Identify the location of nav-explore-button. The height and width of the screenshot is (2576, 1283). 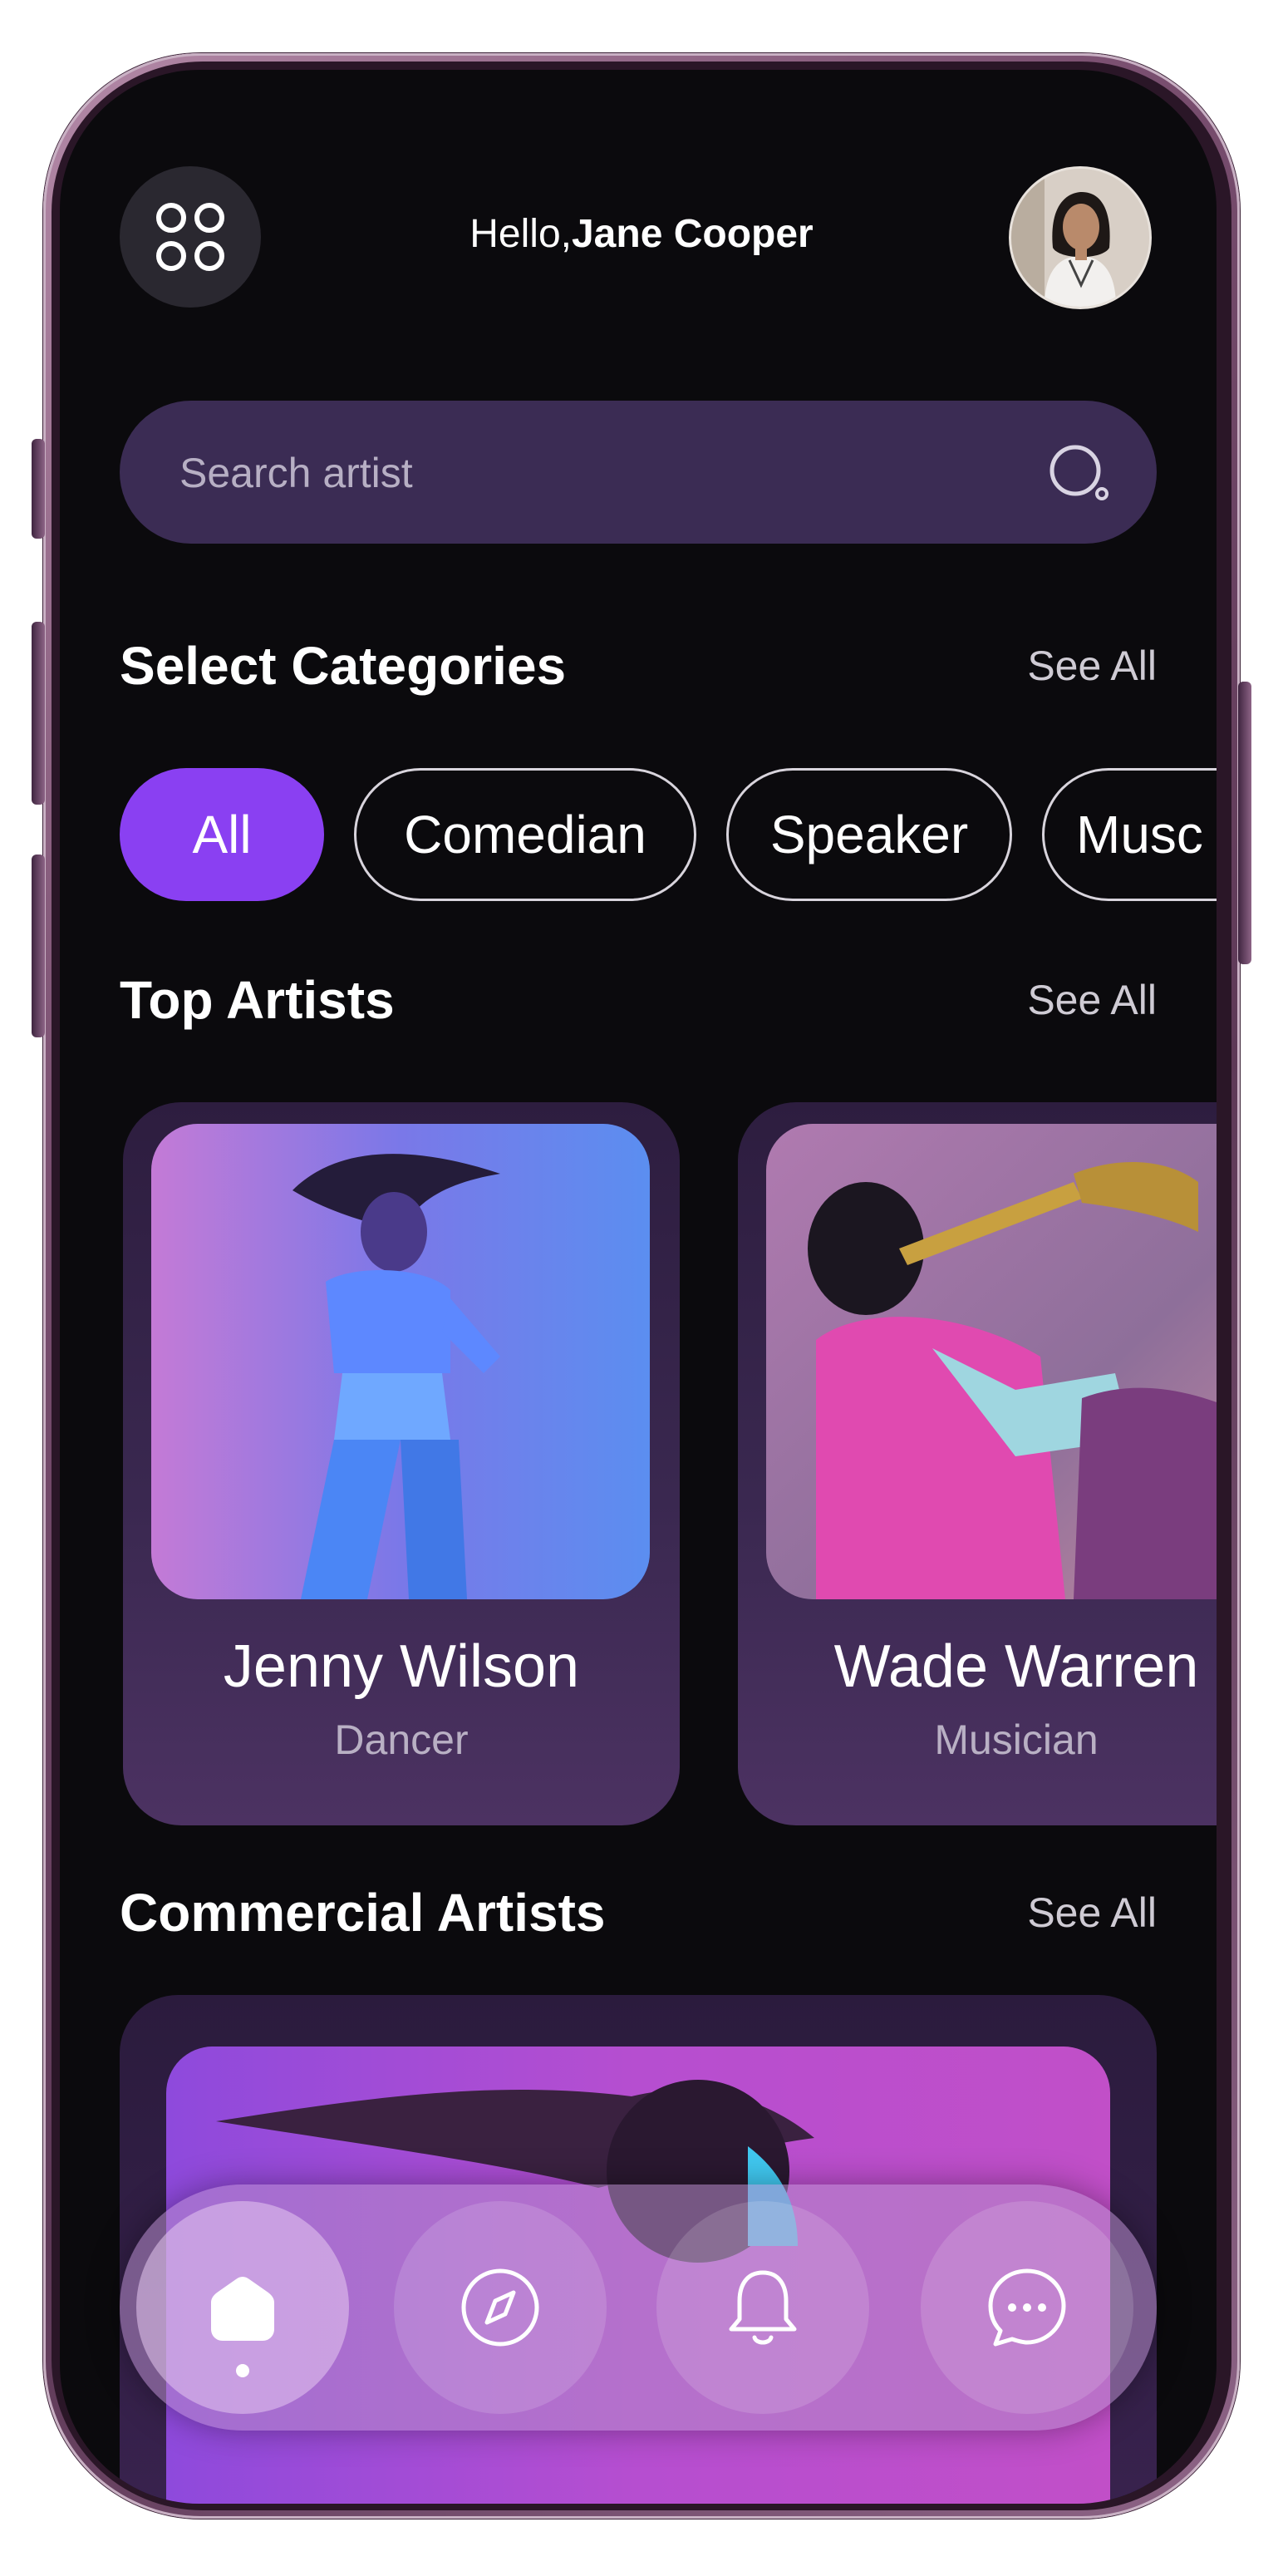
(500, 2307).